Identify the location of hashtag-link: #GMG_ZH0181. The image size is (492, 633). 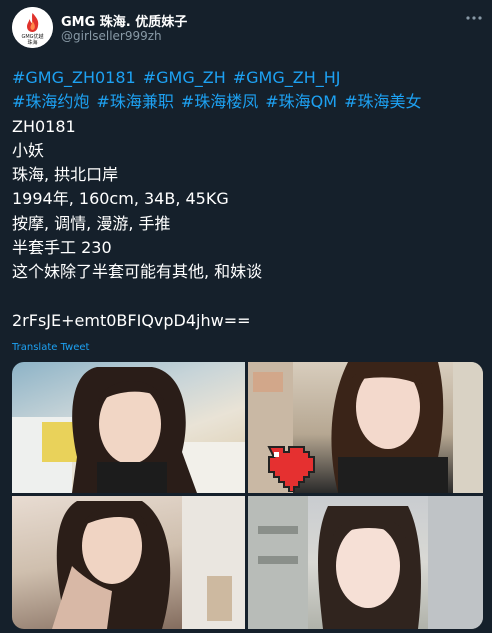
(74, 77).